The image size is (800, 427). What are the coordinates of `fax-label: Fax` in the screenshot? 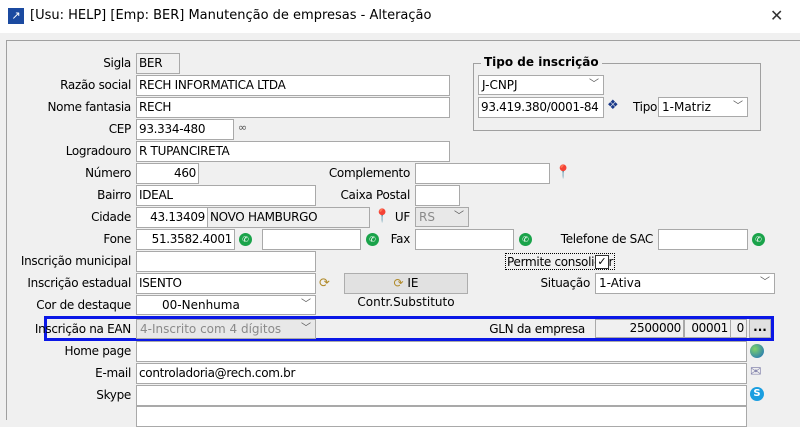 It's located at (400, 239).